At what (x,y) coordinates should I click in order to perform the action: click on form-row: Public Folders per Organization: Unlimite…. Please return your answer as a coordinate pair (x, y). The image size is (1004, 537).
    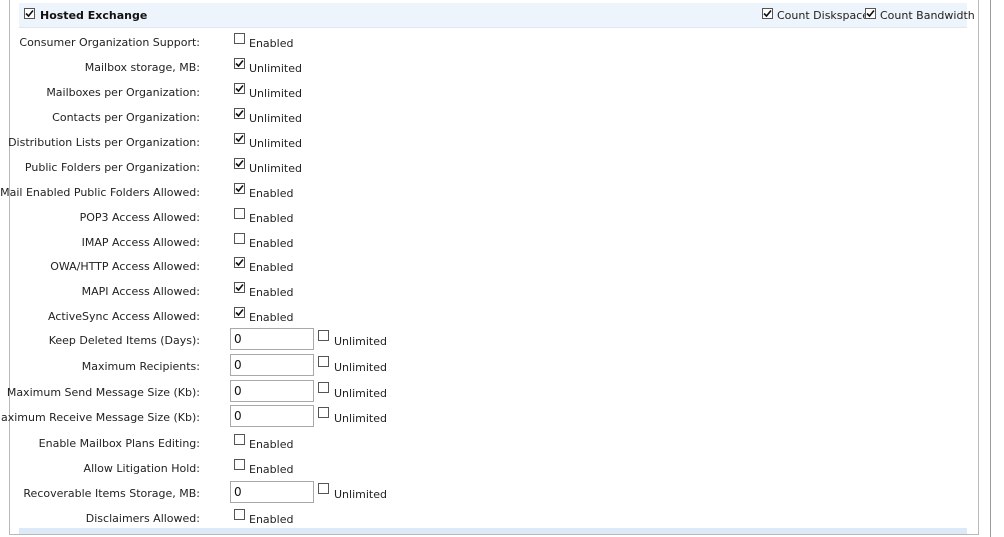
    Looking at the image, I should click on (490, 165).